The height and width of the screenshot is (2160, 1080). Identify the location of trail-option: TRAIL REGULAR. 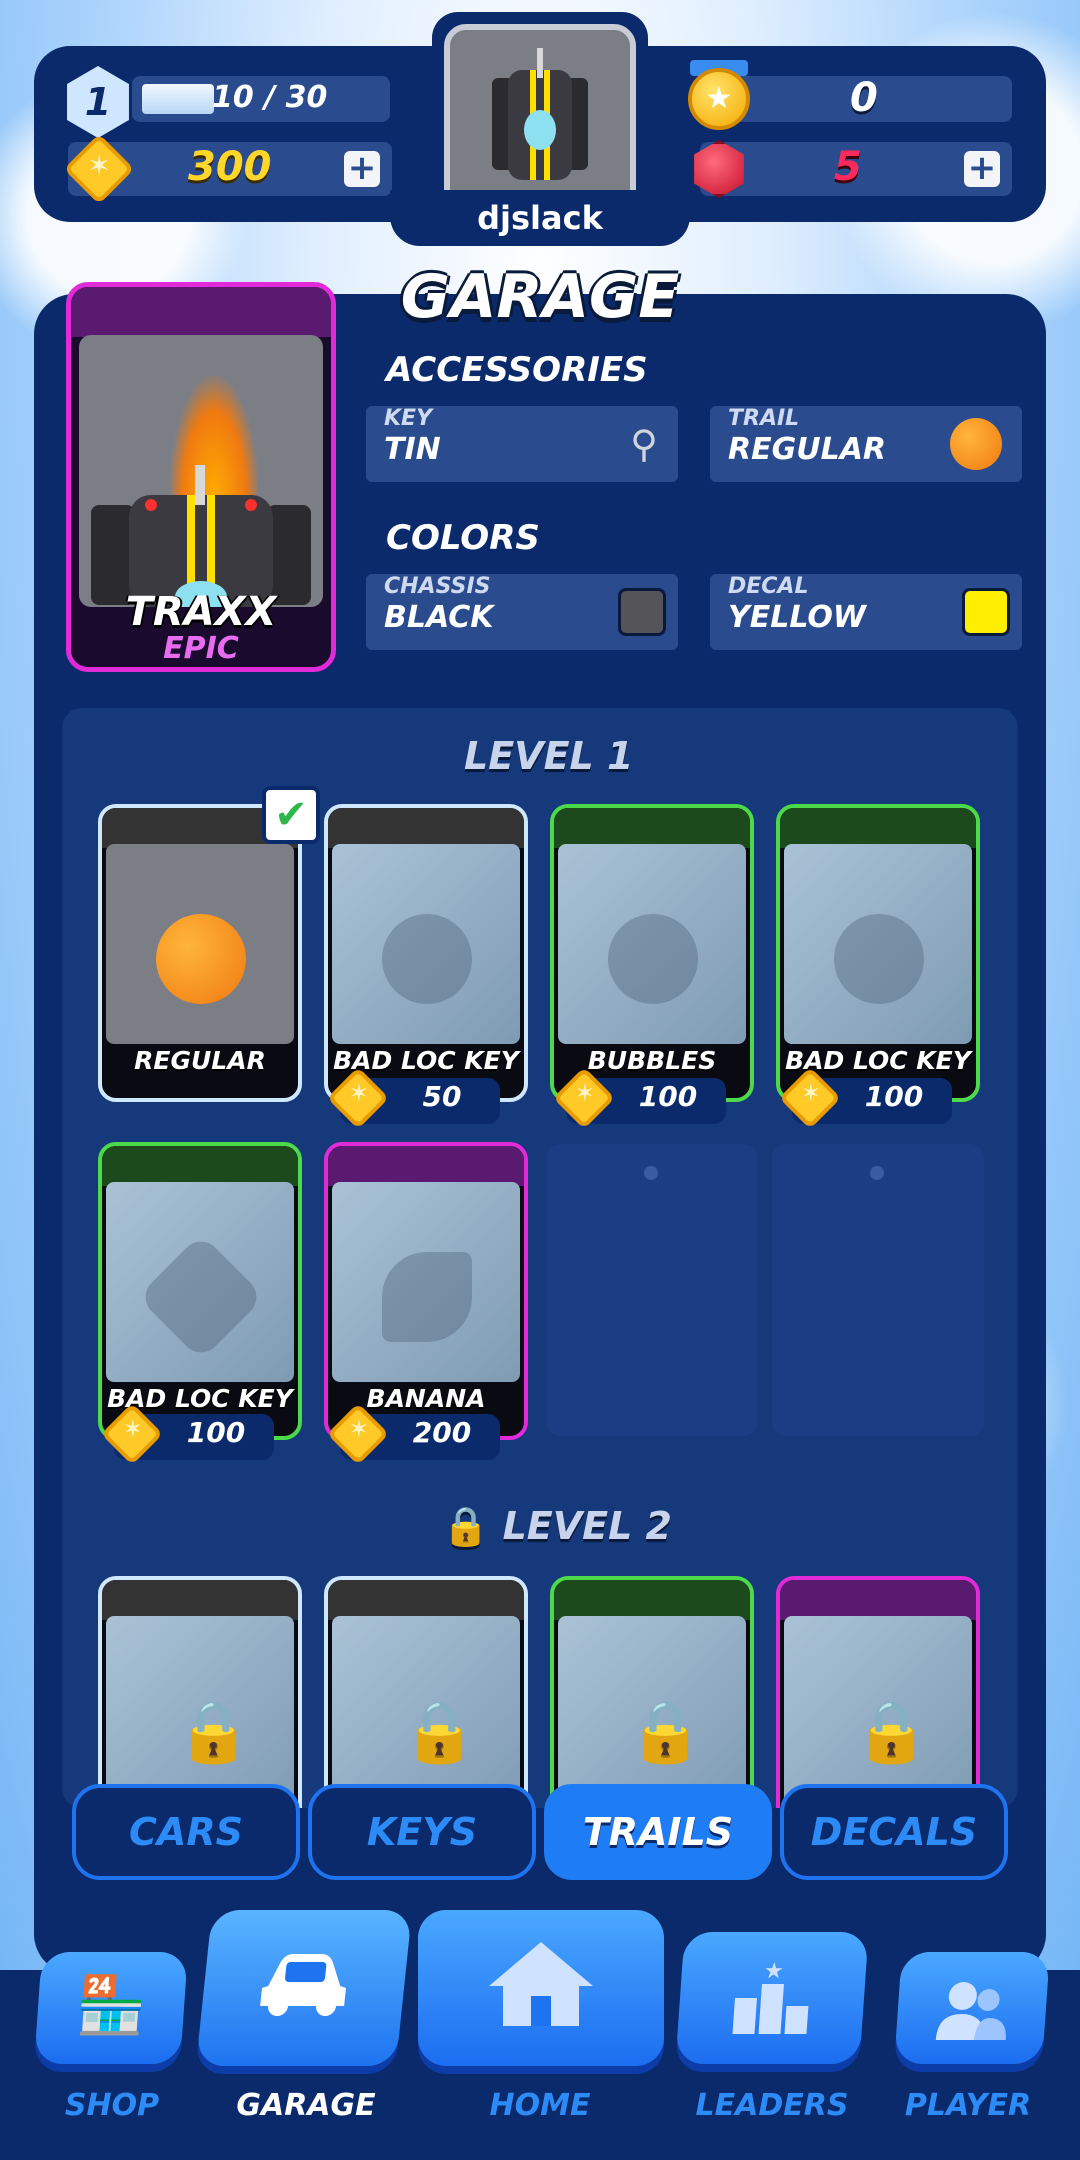
(866, 444).